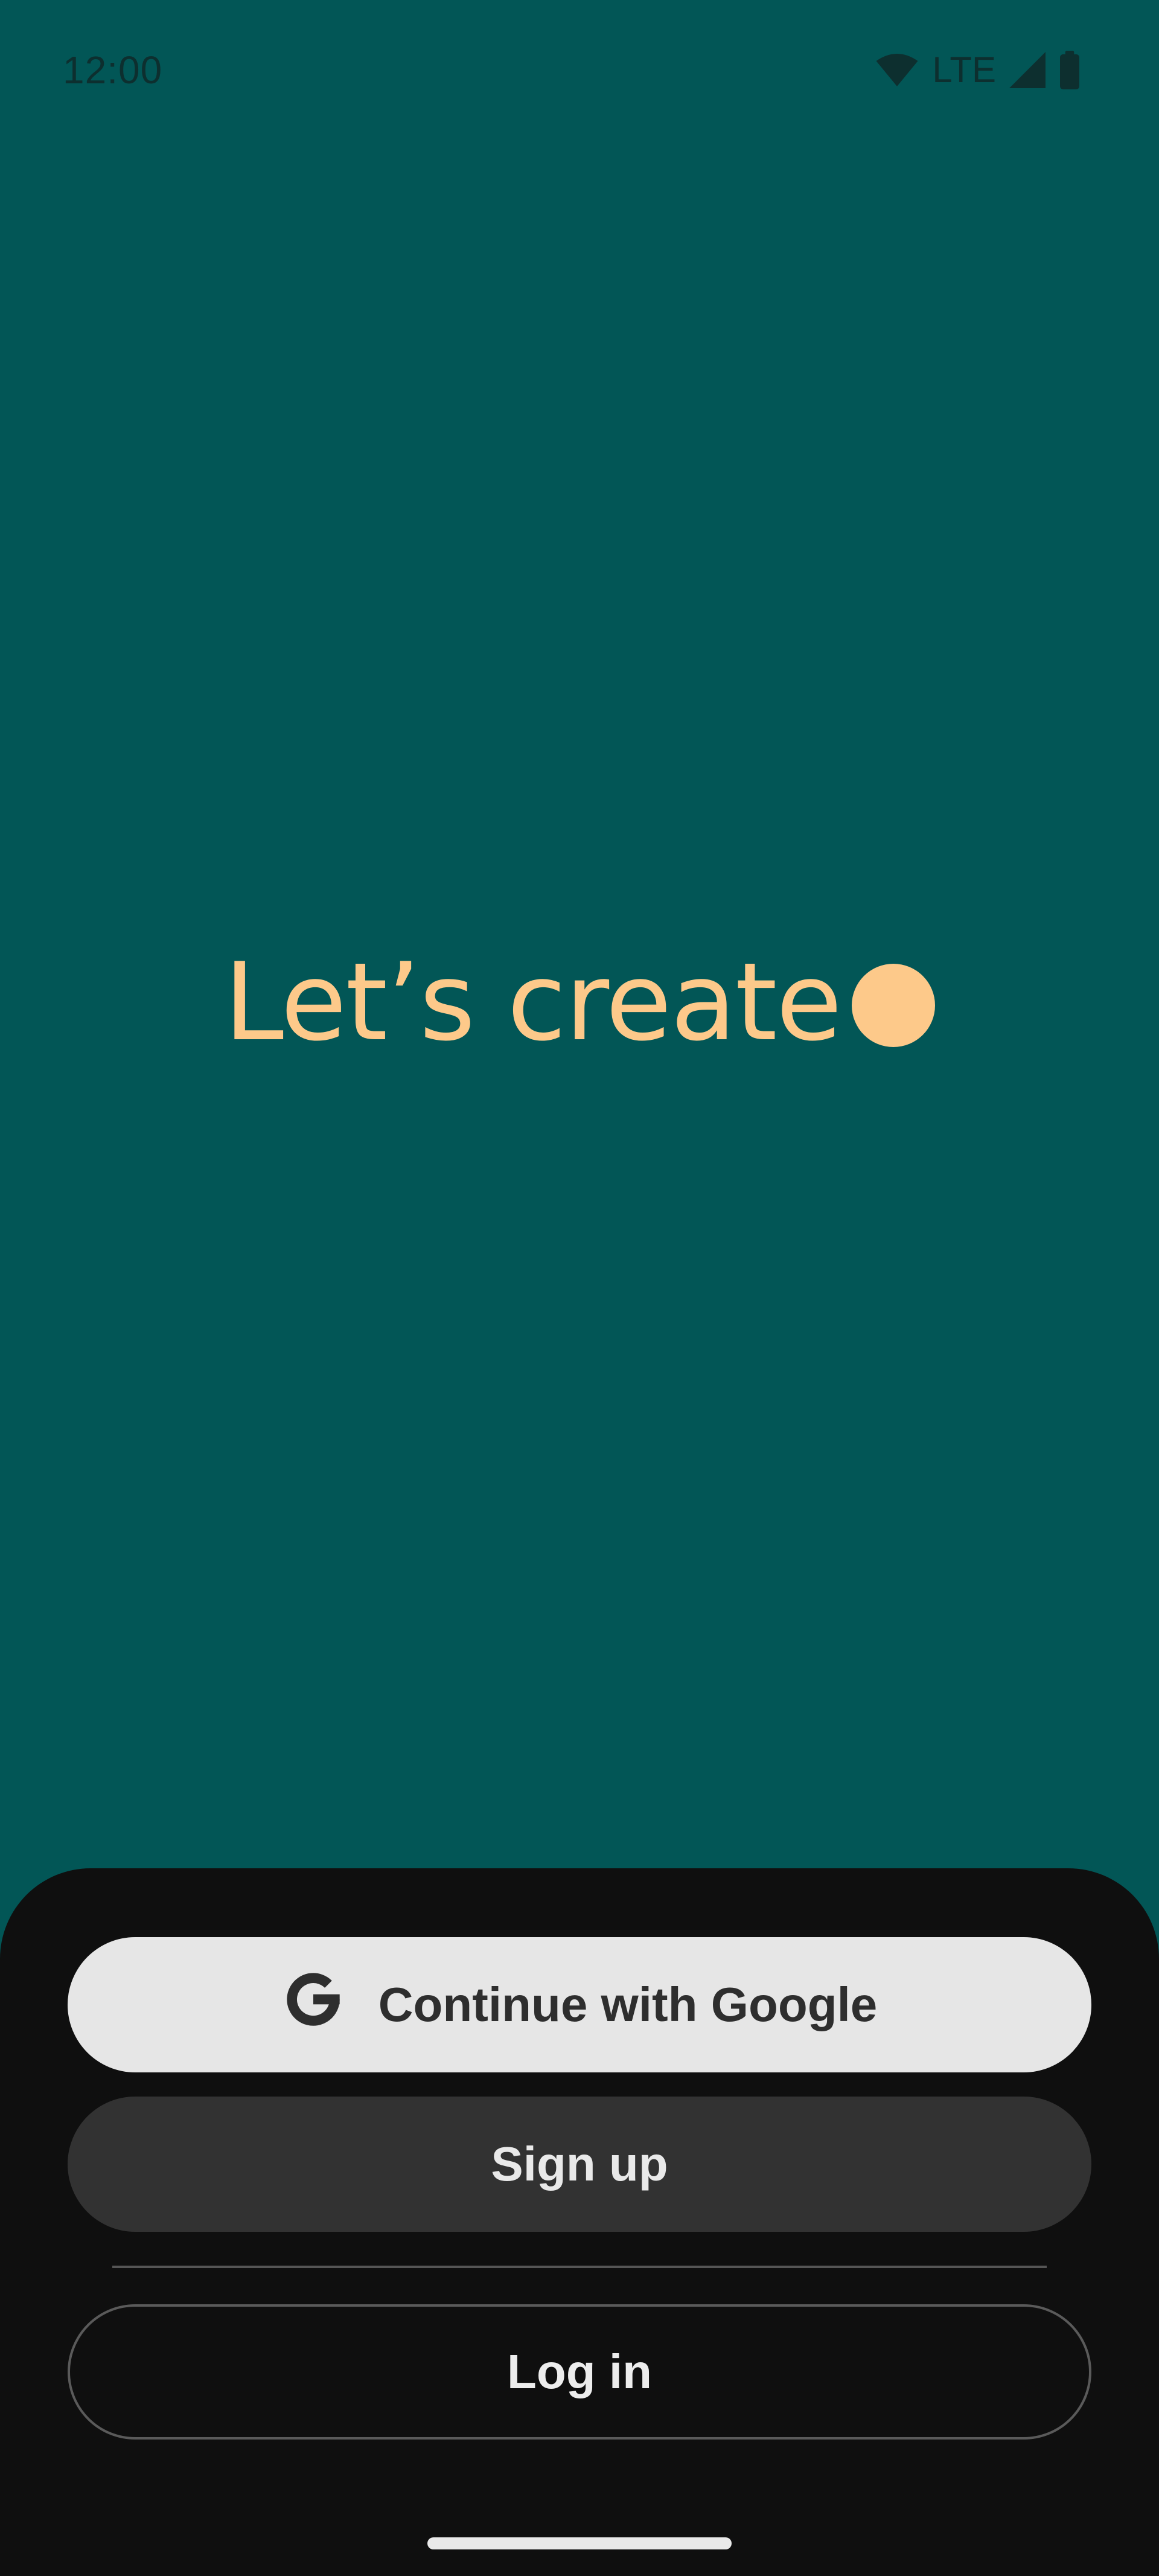 The width and height of the screenshot is (1159, 2576). Describe the element at coordinates (964, 70) in the screenshot. I see `network-type-label: LTE` at that location.